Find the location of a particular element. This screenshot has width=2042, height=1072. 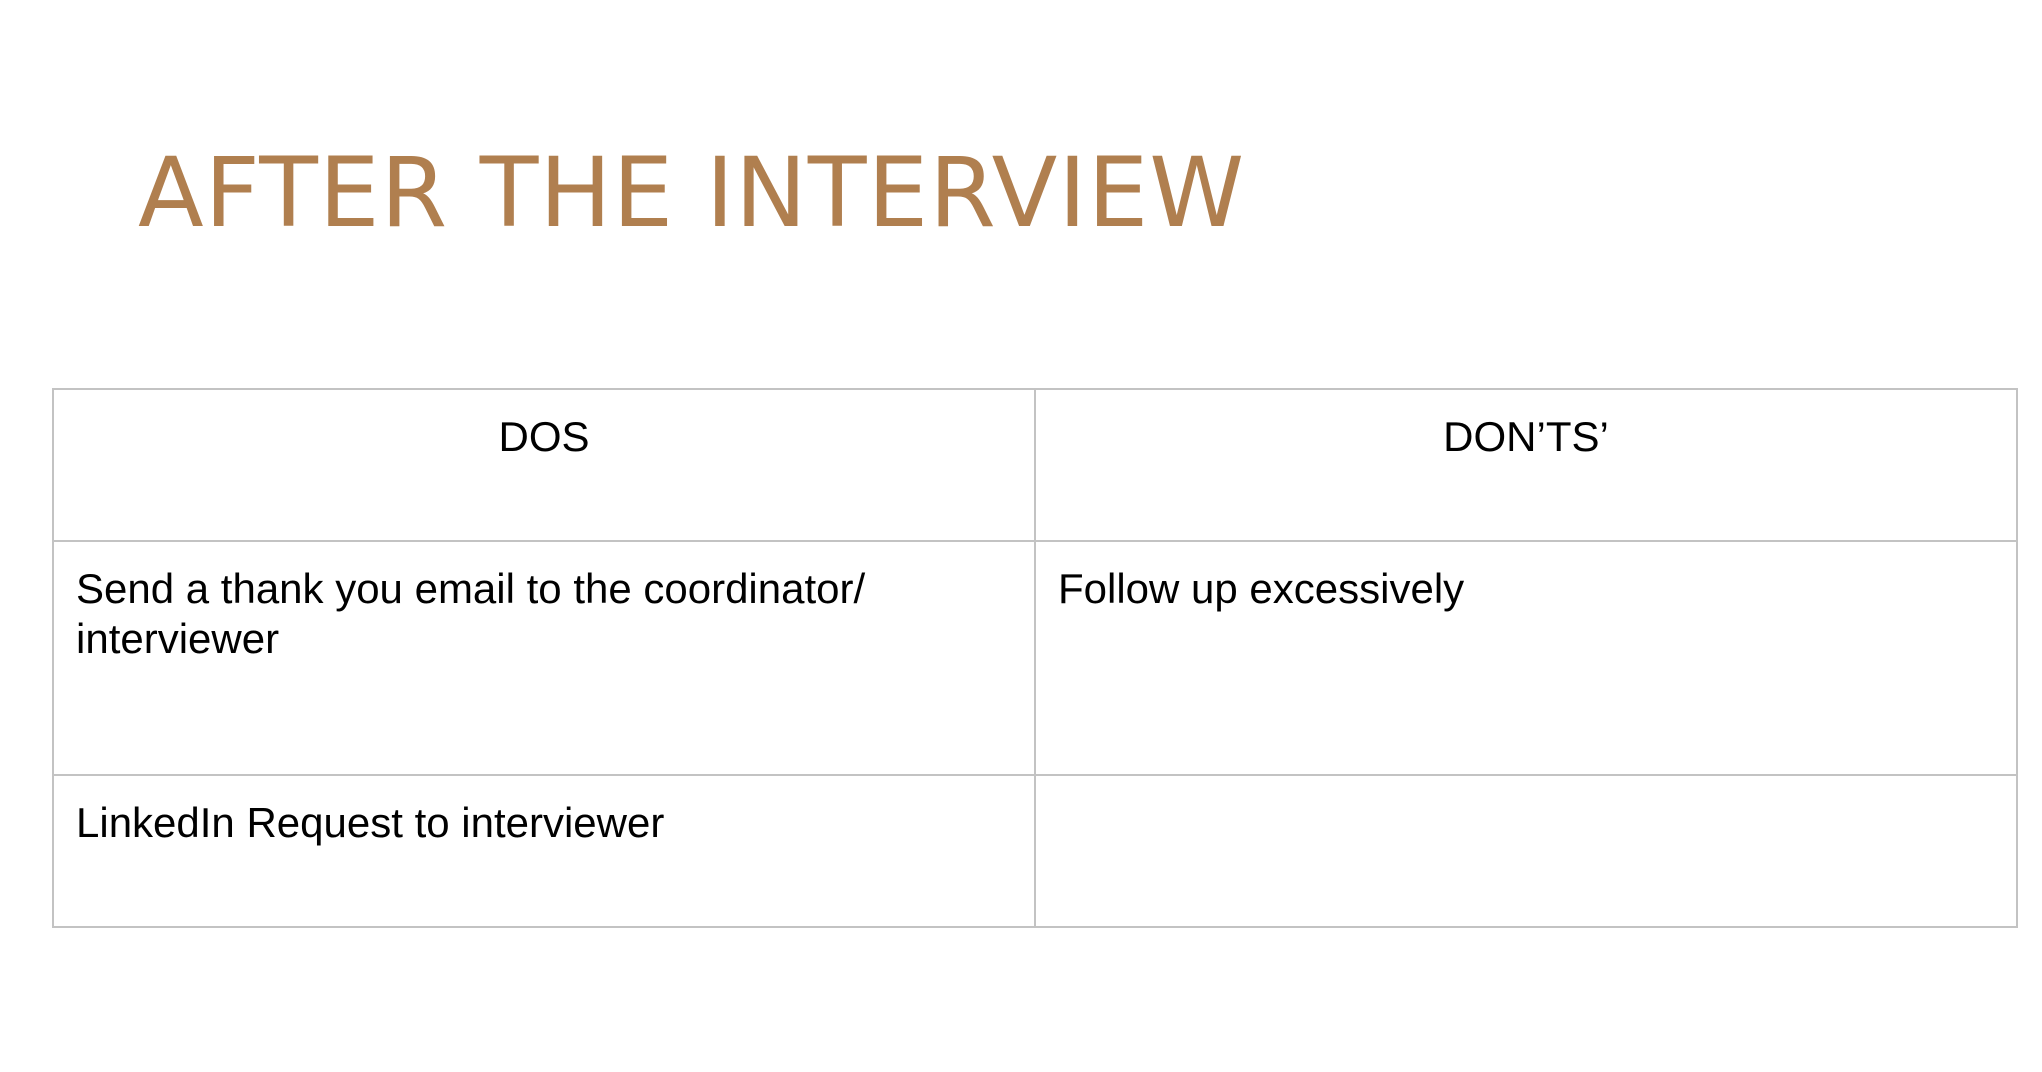

table-cell-donts is located at coordinates (1526, 851).